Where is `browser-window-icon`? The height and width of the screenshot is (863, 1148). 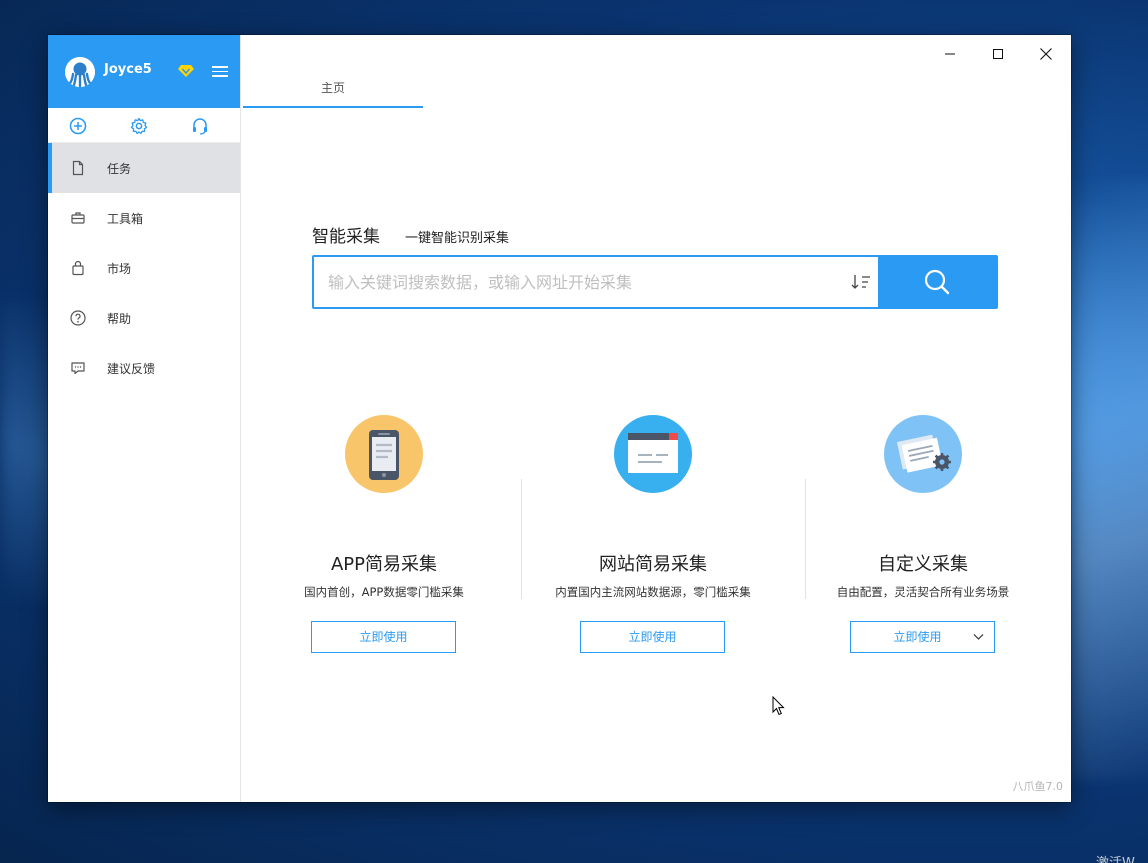 browser-window-icon is located at coordinates (653, 453).